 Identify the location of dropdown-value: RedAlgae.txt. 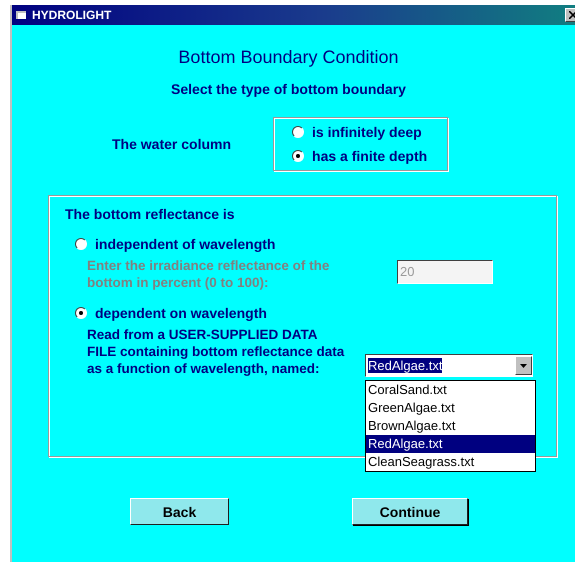
(405, 365).